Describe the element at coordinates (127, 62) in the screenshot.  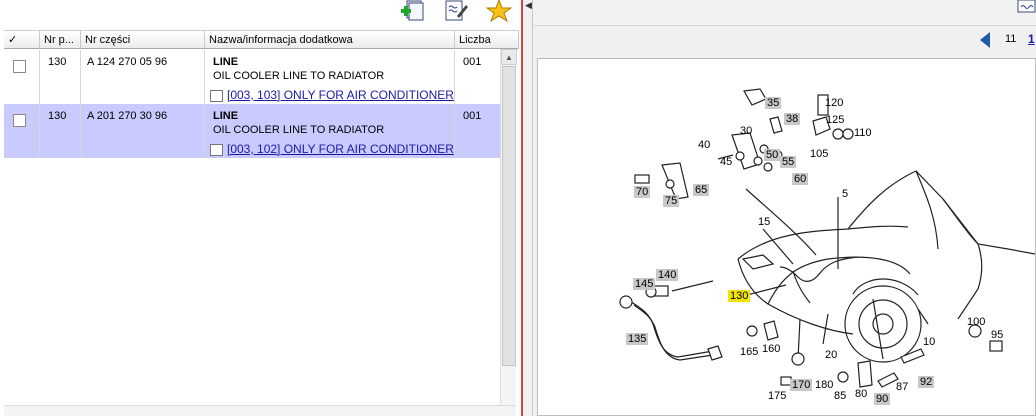
I see `part-number-value: A 124 270 05 96` at that location.